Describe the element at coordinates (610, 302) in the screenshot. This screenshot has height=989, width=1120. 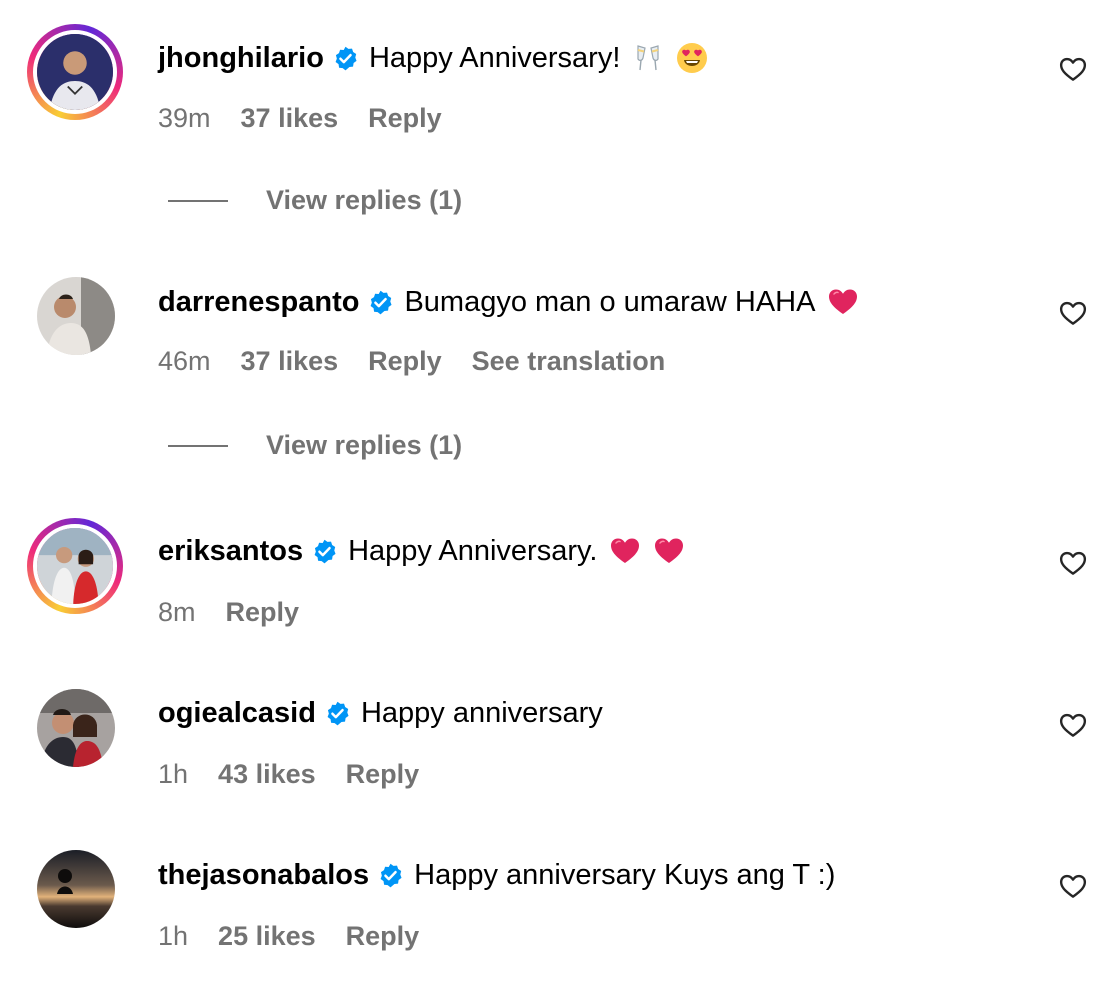
I see `comment-text: Bumagyo man o umaraw HAHA` at that location.